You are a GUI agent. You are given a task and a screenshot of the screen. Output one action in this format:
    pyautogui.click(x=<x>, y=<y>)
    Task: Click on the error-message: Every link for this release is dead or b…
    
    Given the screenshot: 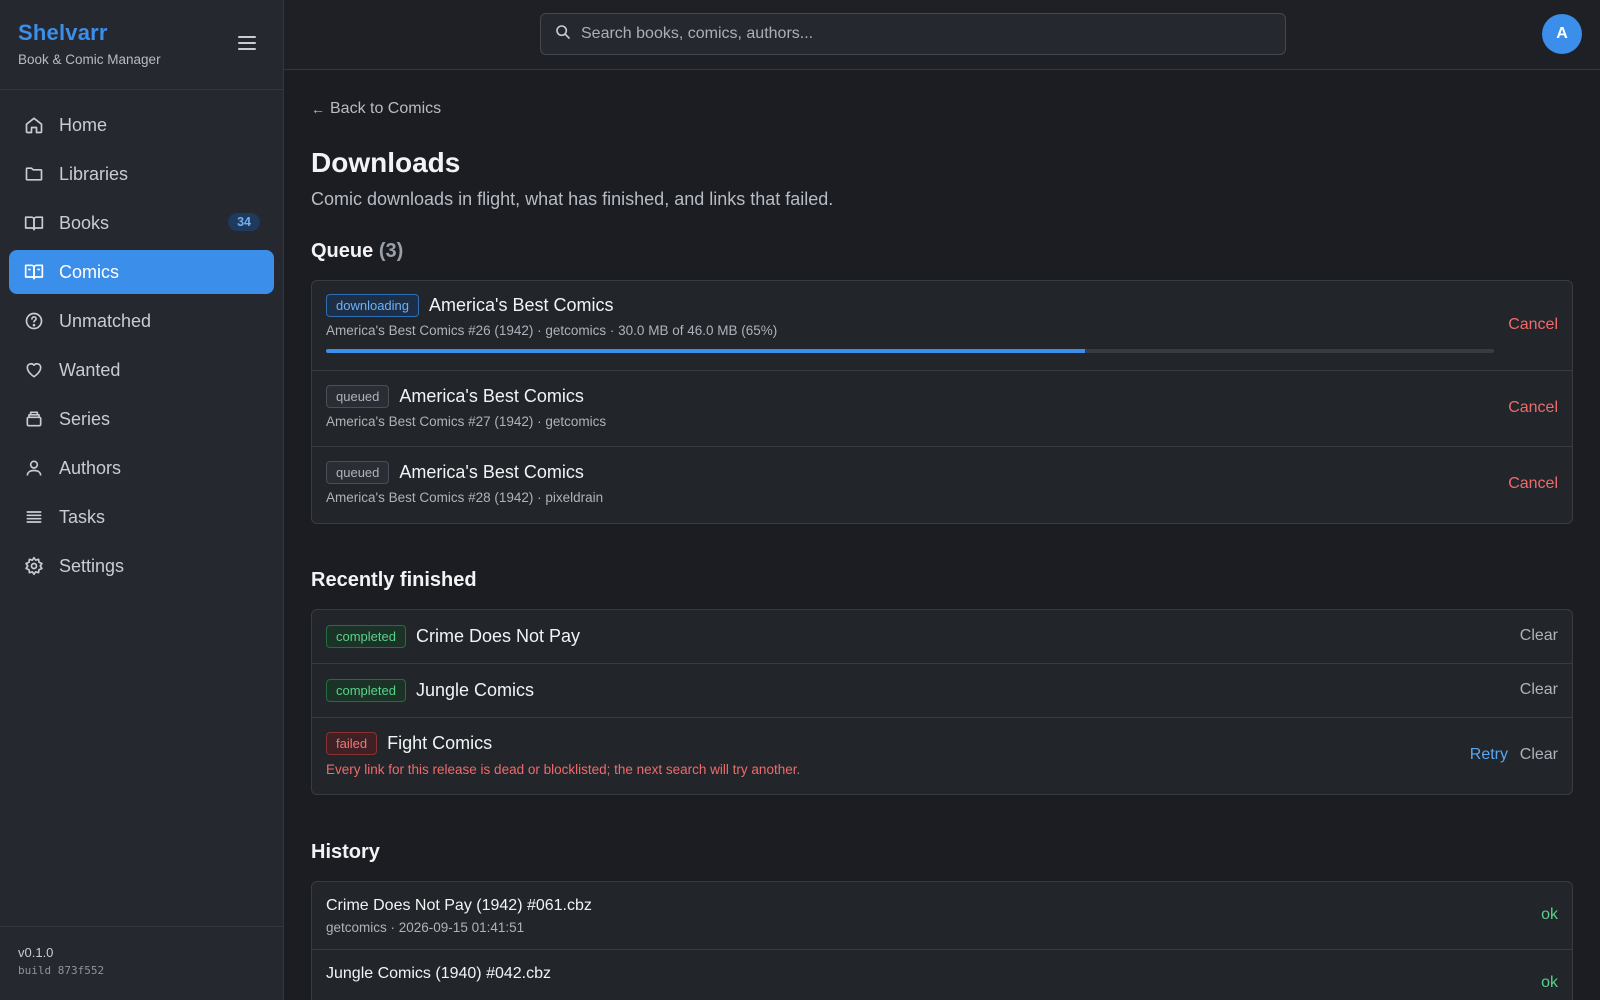 What is the action you would take?
    pyautogui.click(x=563, y=769)
    